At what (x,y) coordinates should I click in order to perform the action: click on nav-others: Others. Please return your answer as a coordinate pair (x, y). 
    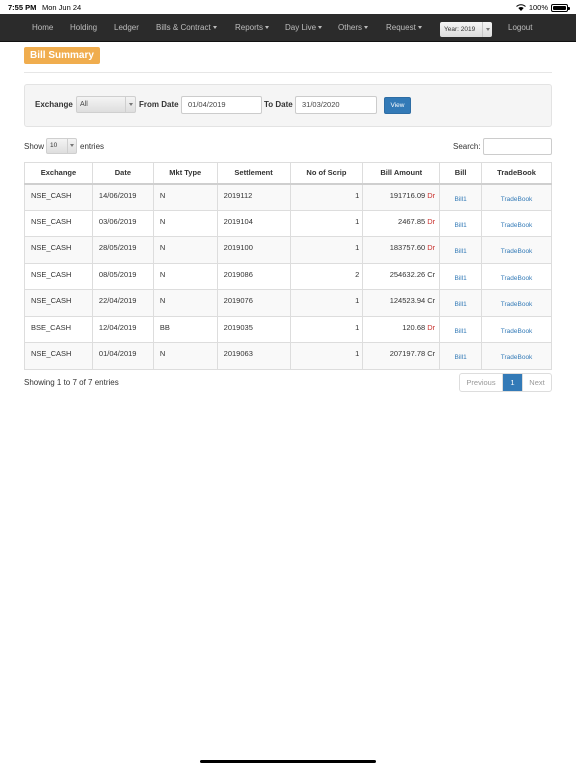
    Looking at the image, I should click on (353, 28).